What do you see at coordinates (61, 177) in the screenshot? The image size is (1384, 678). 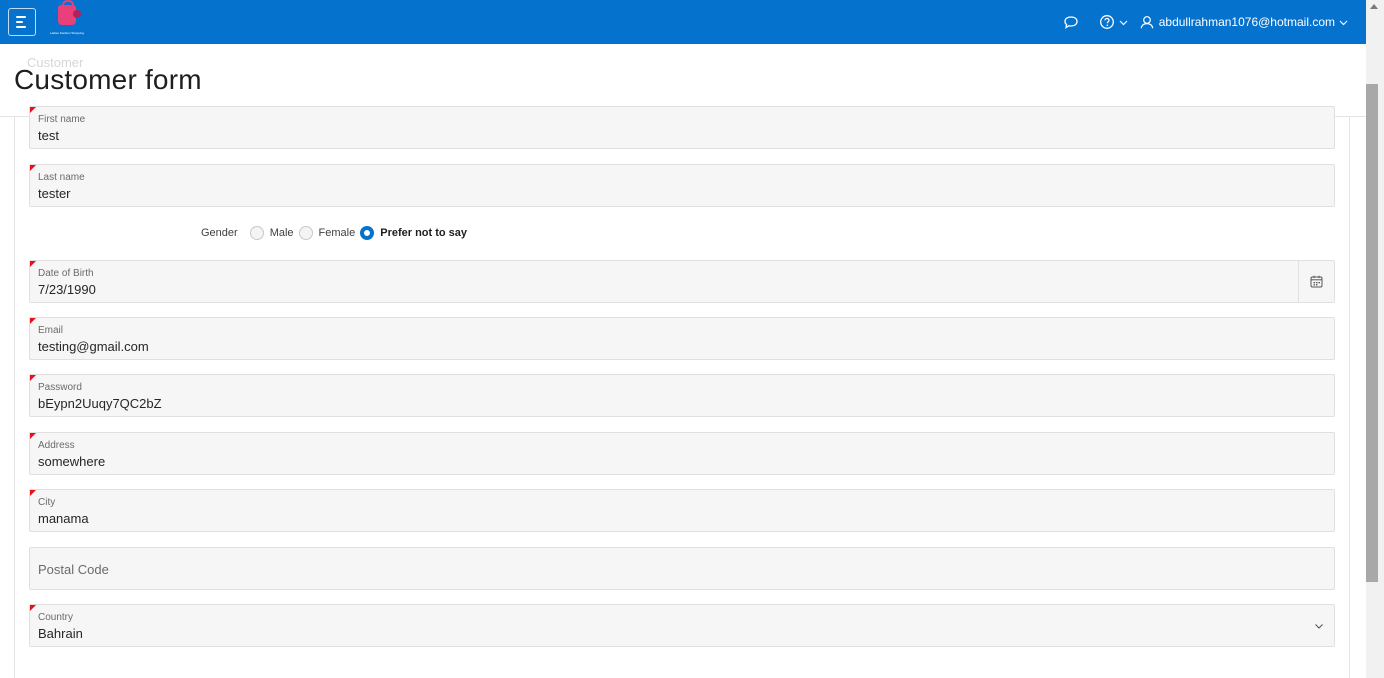 I see `last-name-label: Last name` at bounding box center [61, 177].